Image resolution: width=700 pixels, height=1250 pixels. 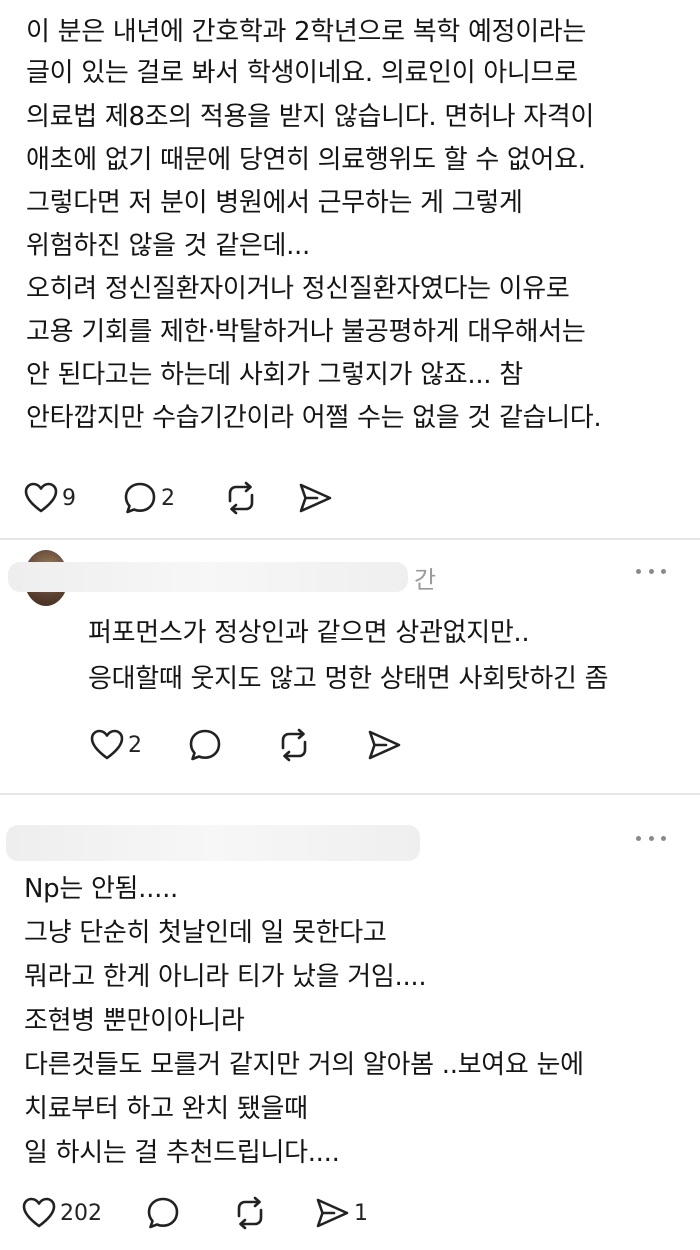 I want to click on post-text-line: 치료부터 하고 완치 됐을때, so click(x=166, y=1109).